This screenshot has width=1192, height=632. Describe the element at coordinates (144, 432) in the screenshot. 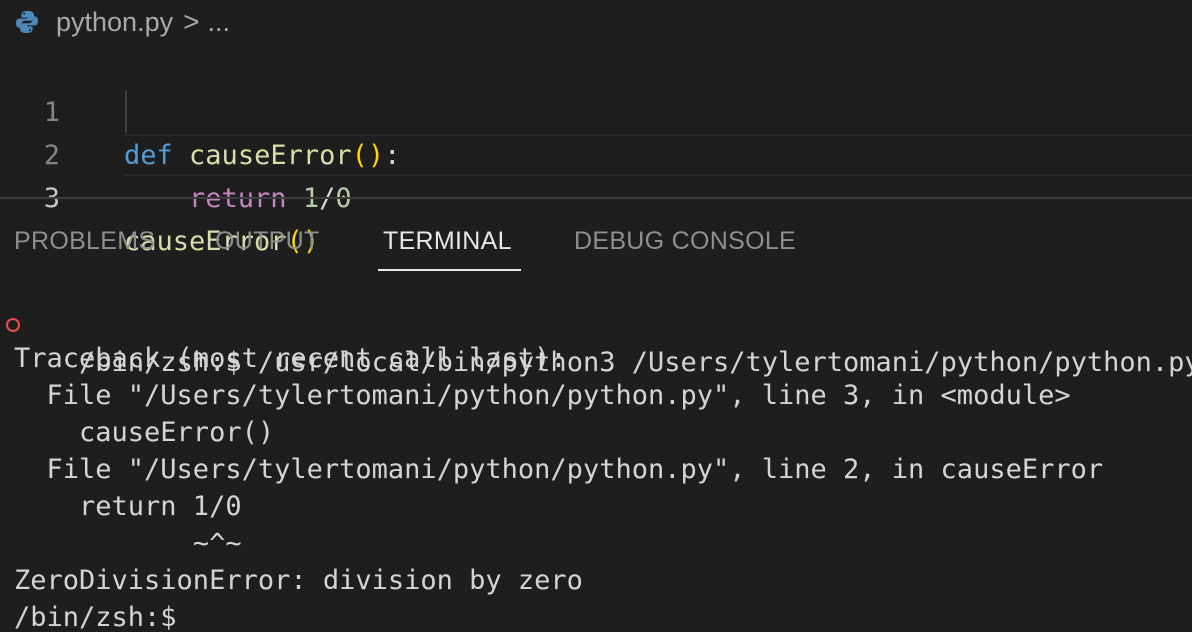

I see `terminal-line: causeError()` at that location.